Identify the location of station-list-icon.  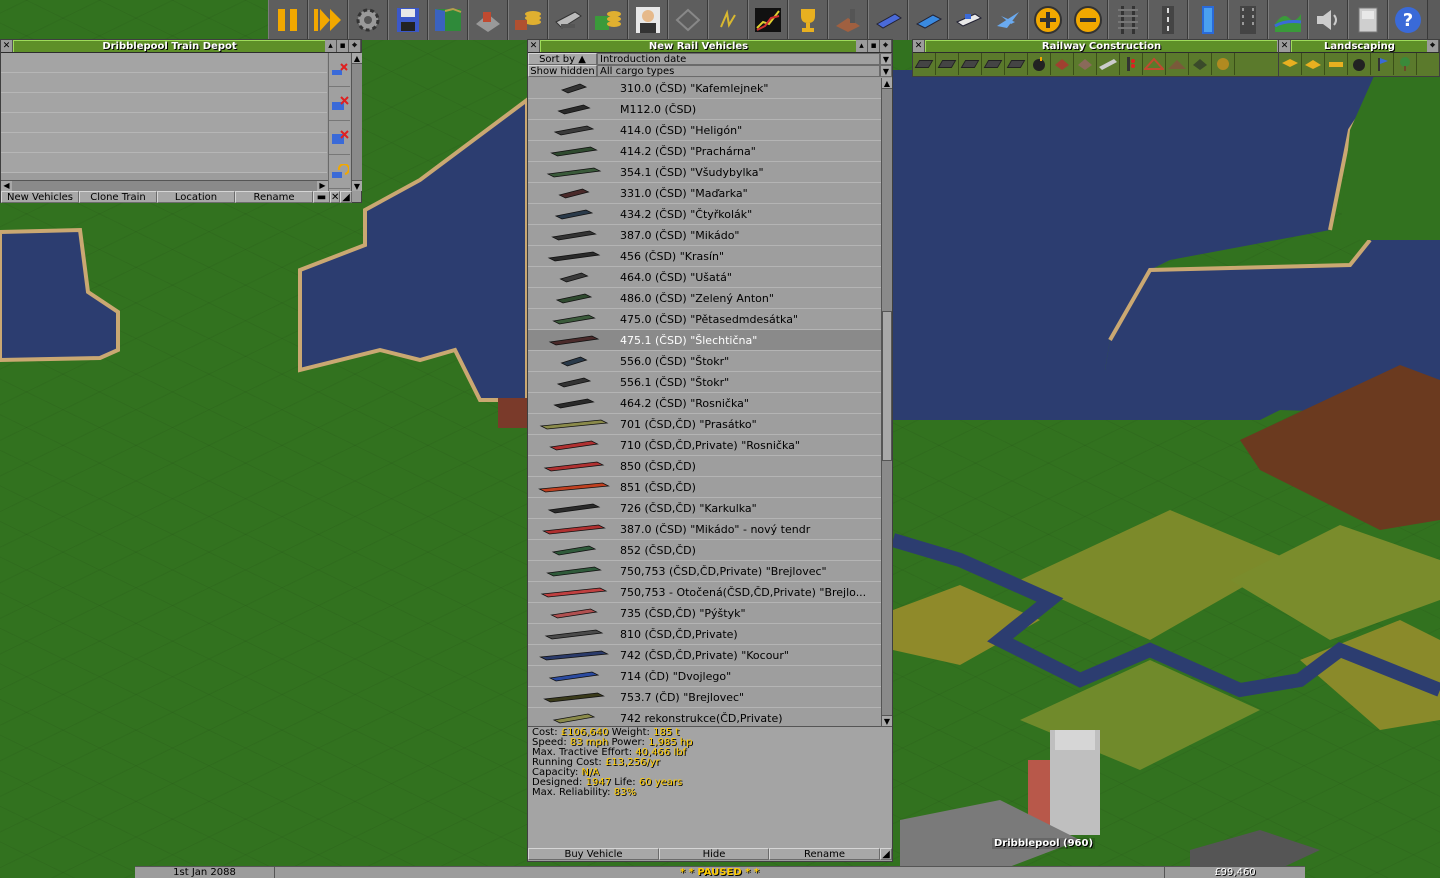
(568, 20).